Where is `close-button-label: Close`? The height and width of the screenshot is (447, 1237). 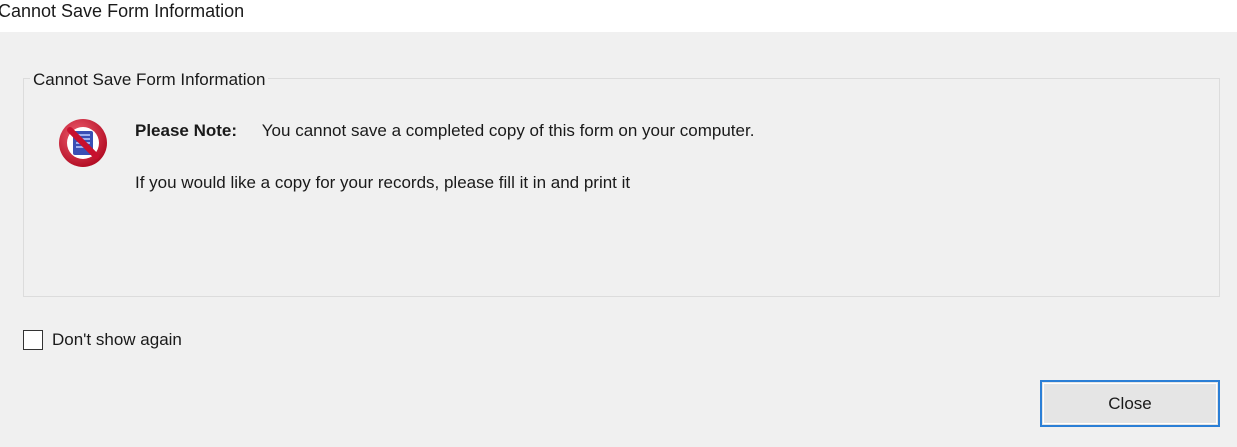 close-button-label: Close is located at coordinates (1130, 403).